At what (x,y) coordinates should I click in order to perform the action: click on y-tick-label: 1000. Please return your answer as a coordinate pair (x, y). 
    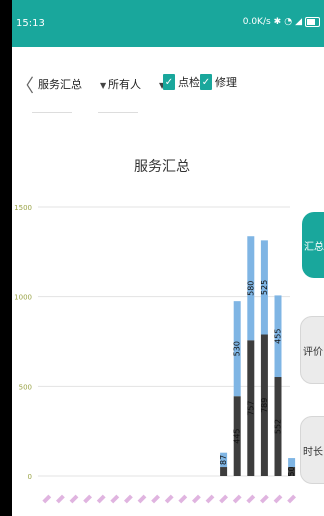
    Looking at the image, I should click on (23, 298).